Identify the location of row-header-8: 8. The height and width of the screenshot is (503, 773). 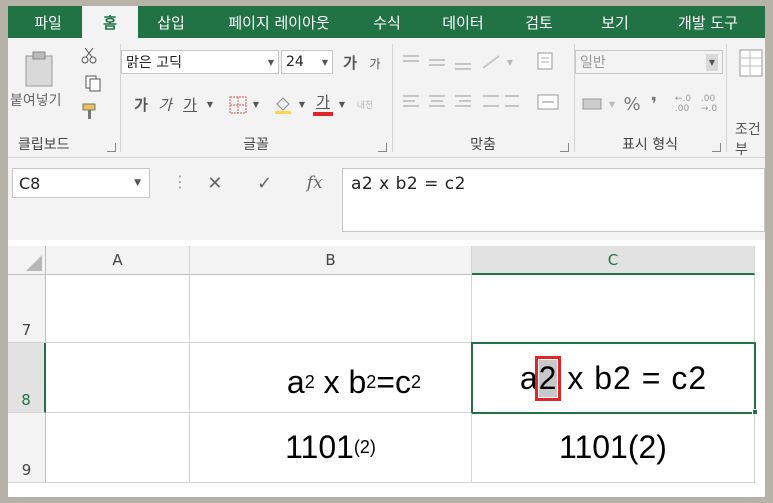
(27, 378).